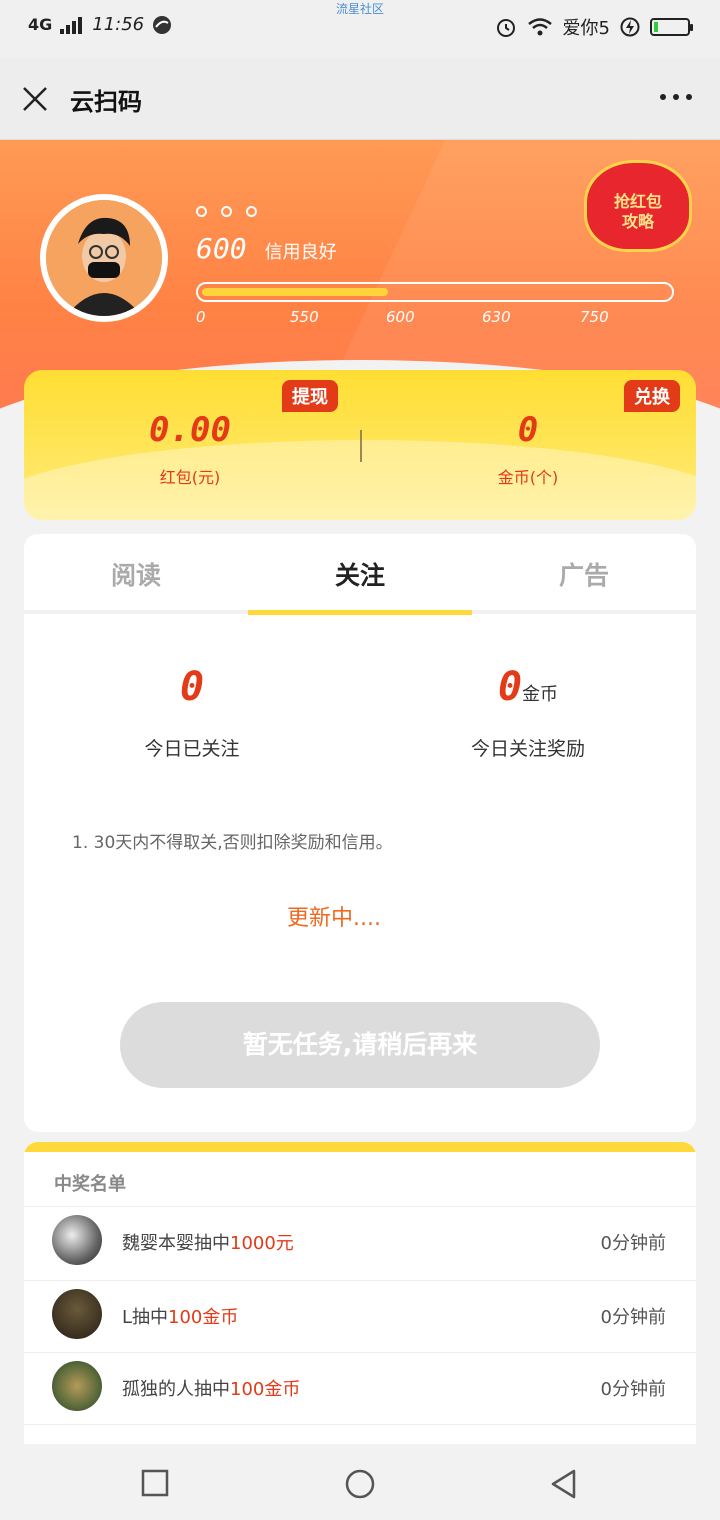 The height and width of the screenshot is (1520, 720). Describe the element at coordinates (528, 430) in the screenshot. I see `coins-value: 0` at that location.